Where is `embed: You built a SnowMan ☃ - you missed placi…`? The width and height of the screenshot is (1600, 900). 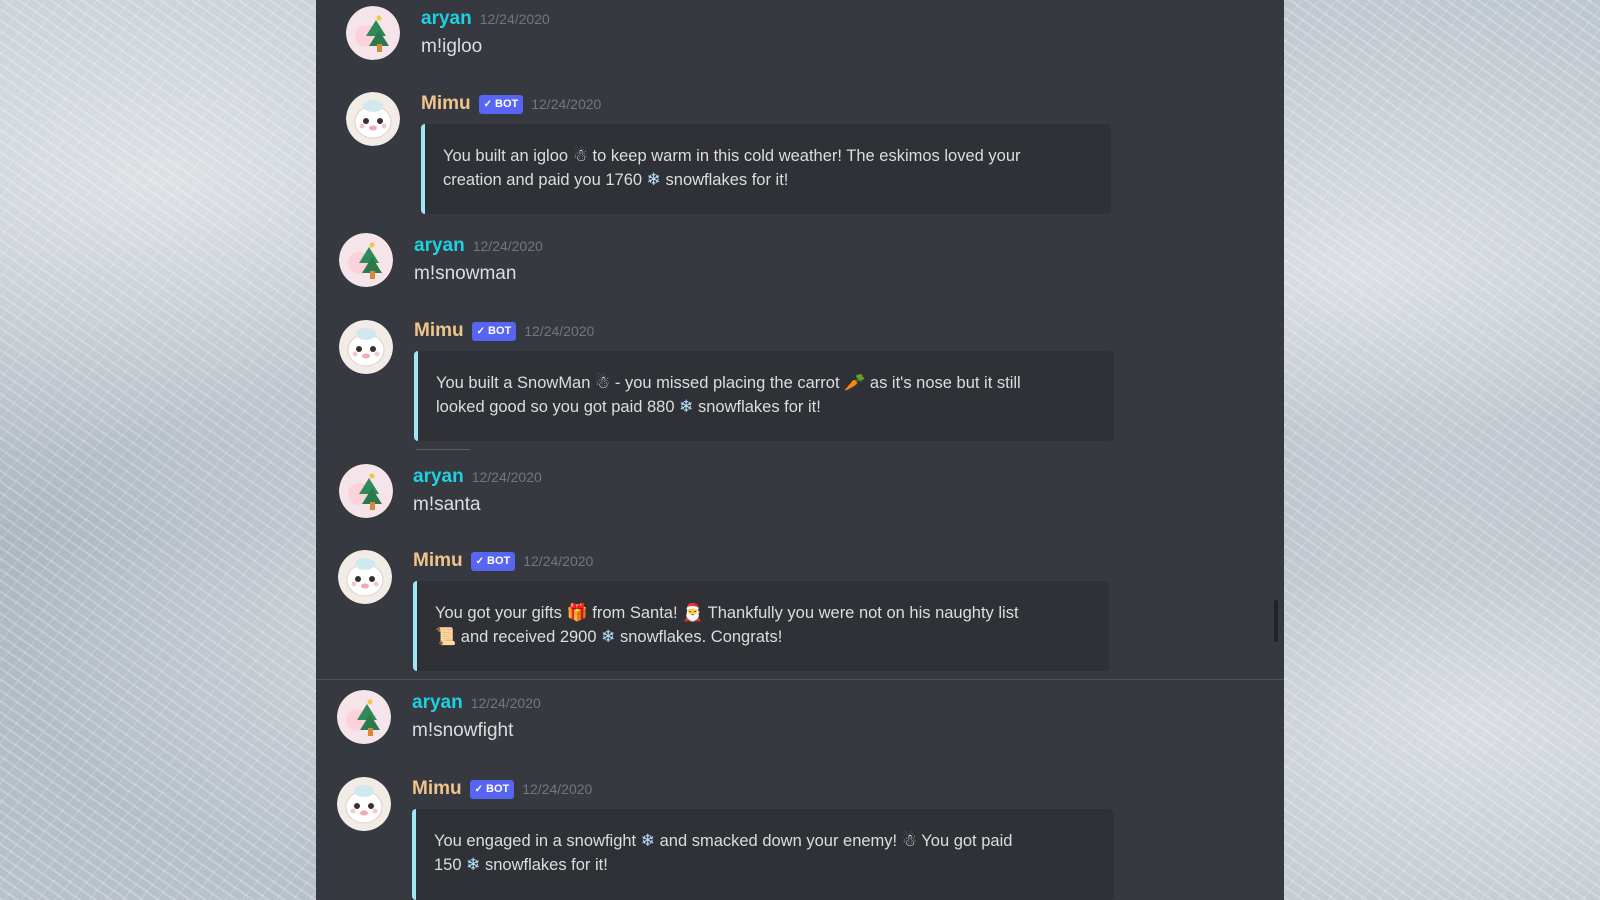 embed: You built a SnowMan ☃ - you missed placi… is located at coordinates (764, 396).